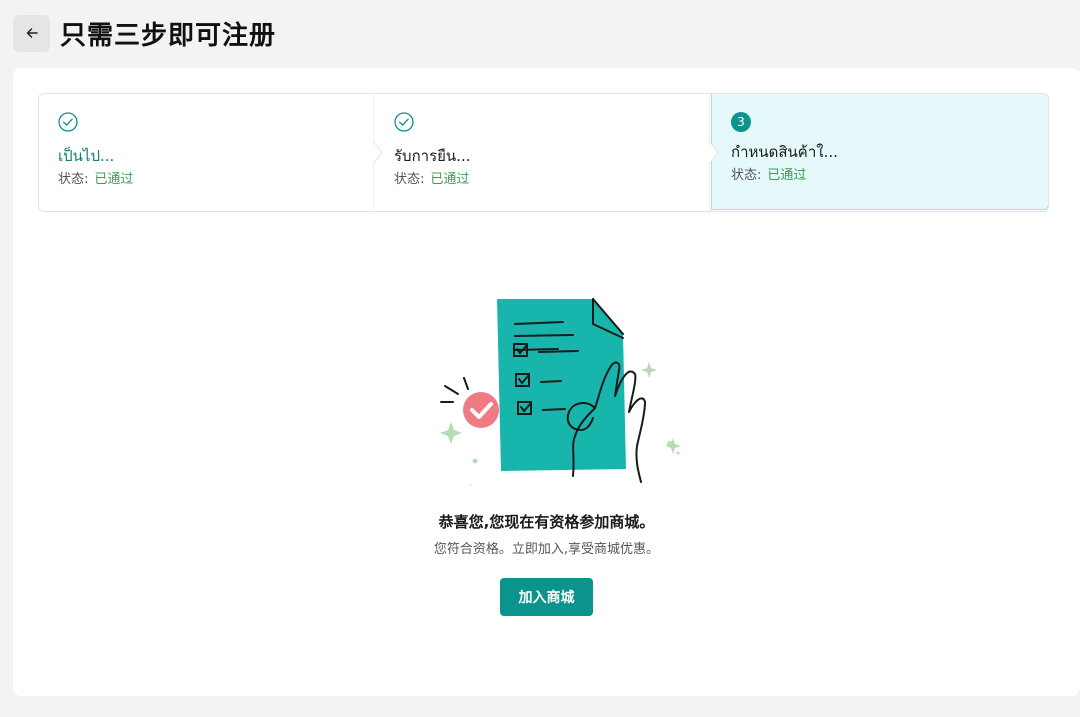  What do you see at coordinates (546, 549) in the screenshot?
I see `success-subtext: 您符合资格。立即加入,享受商城优惠。` at bounding box center [546, 549].